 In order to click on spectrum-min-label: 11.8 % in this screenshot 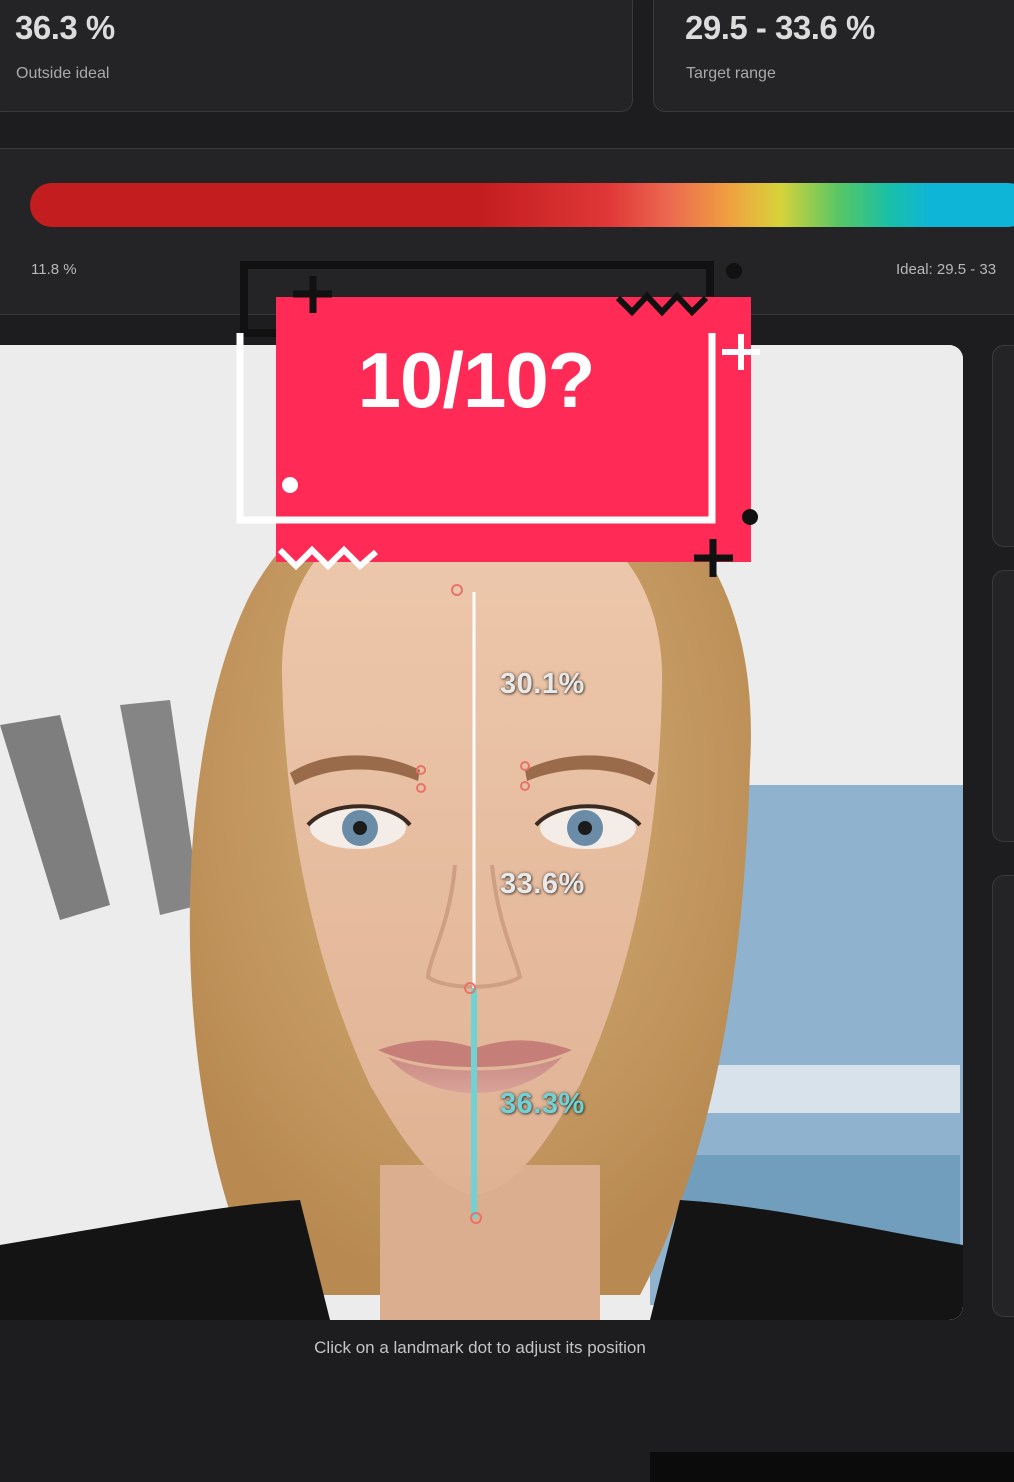, I will do `click(54, 269)`.